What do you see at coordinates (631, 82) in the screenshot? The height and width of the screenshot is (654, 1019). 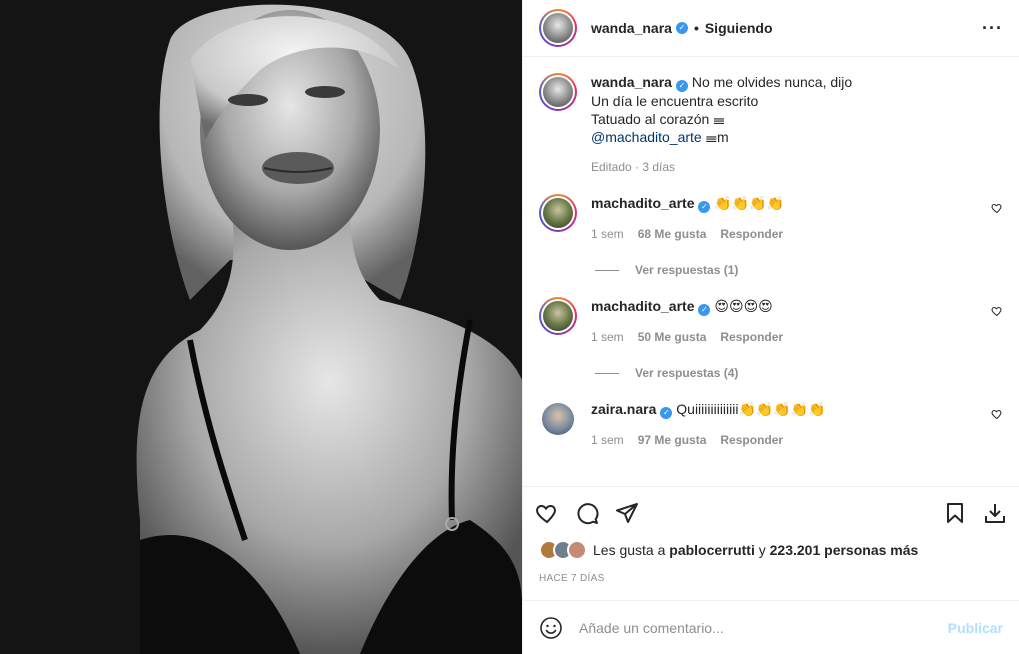 I see `caption-author: wanda_nara` at bounding box center [631, 82].